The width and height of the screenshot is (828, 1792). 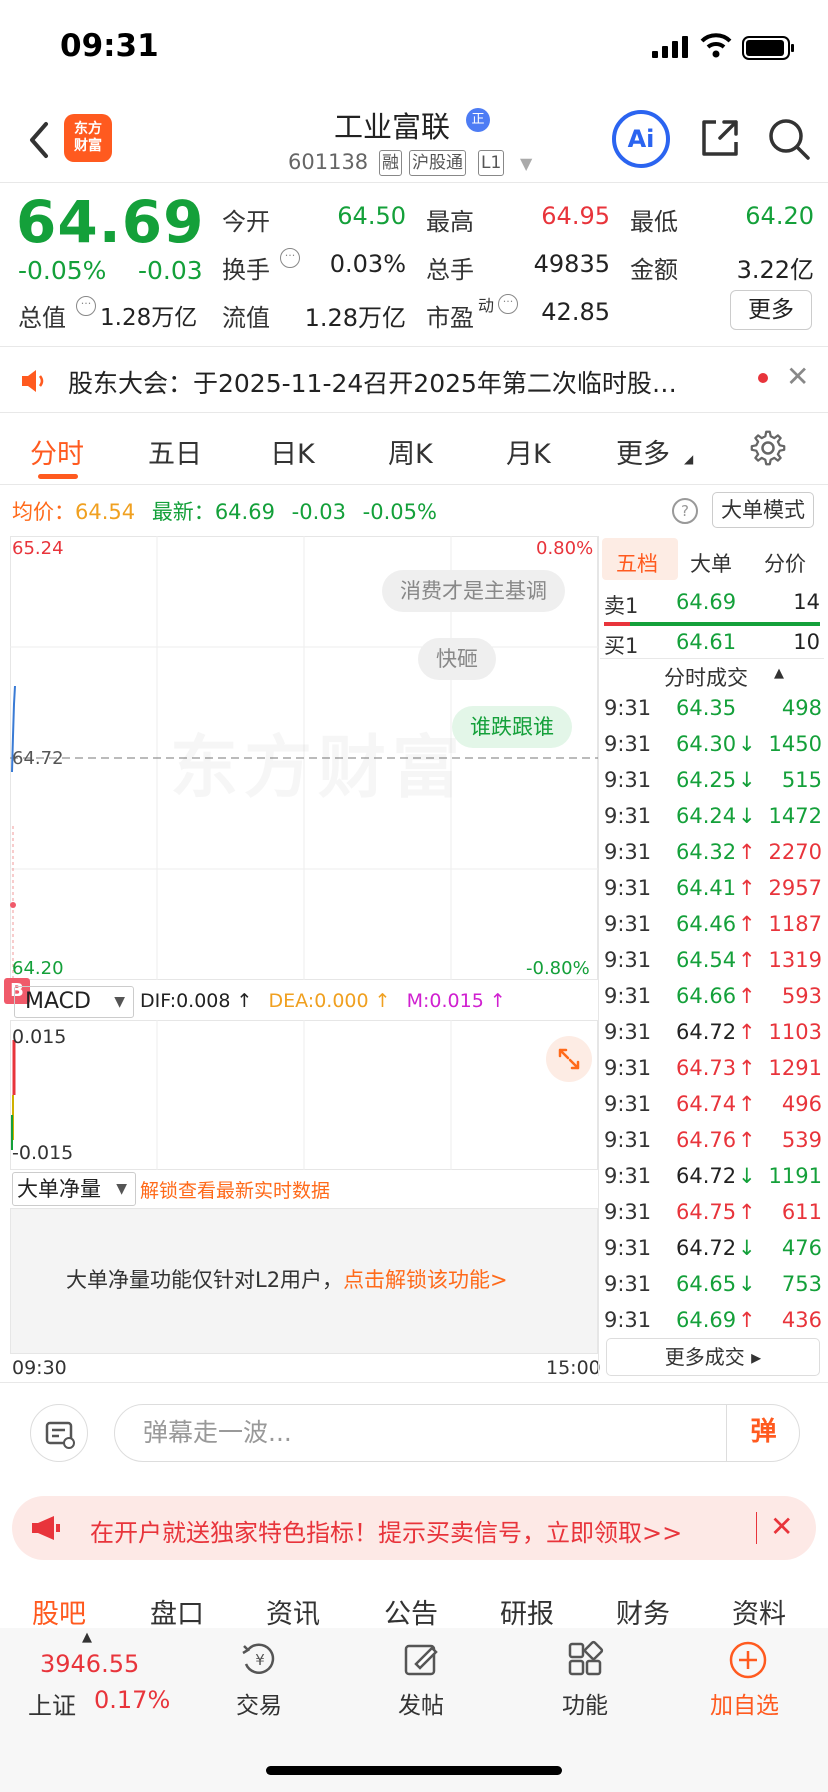 What do you see at coordinates (527, 1611) in the screenshot?
I see `tab-research: 研报` at bounding box center [527, 1611].